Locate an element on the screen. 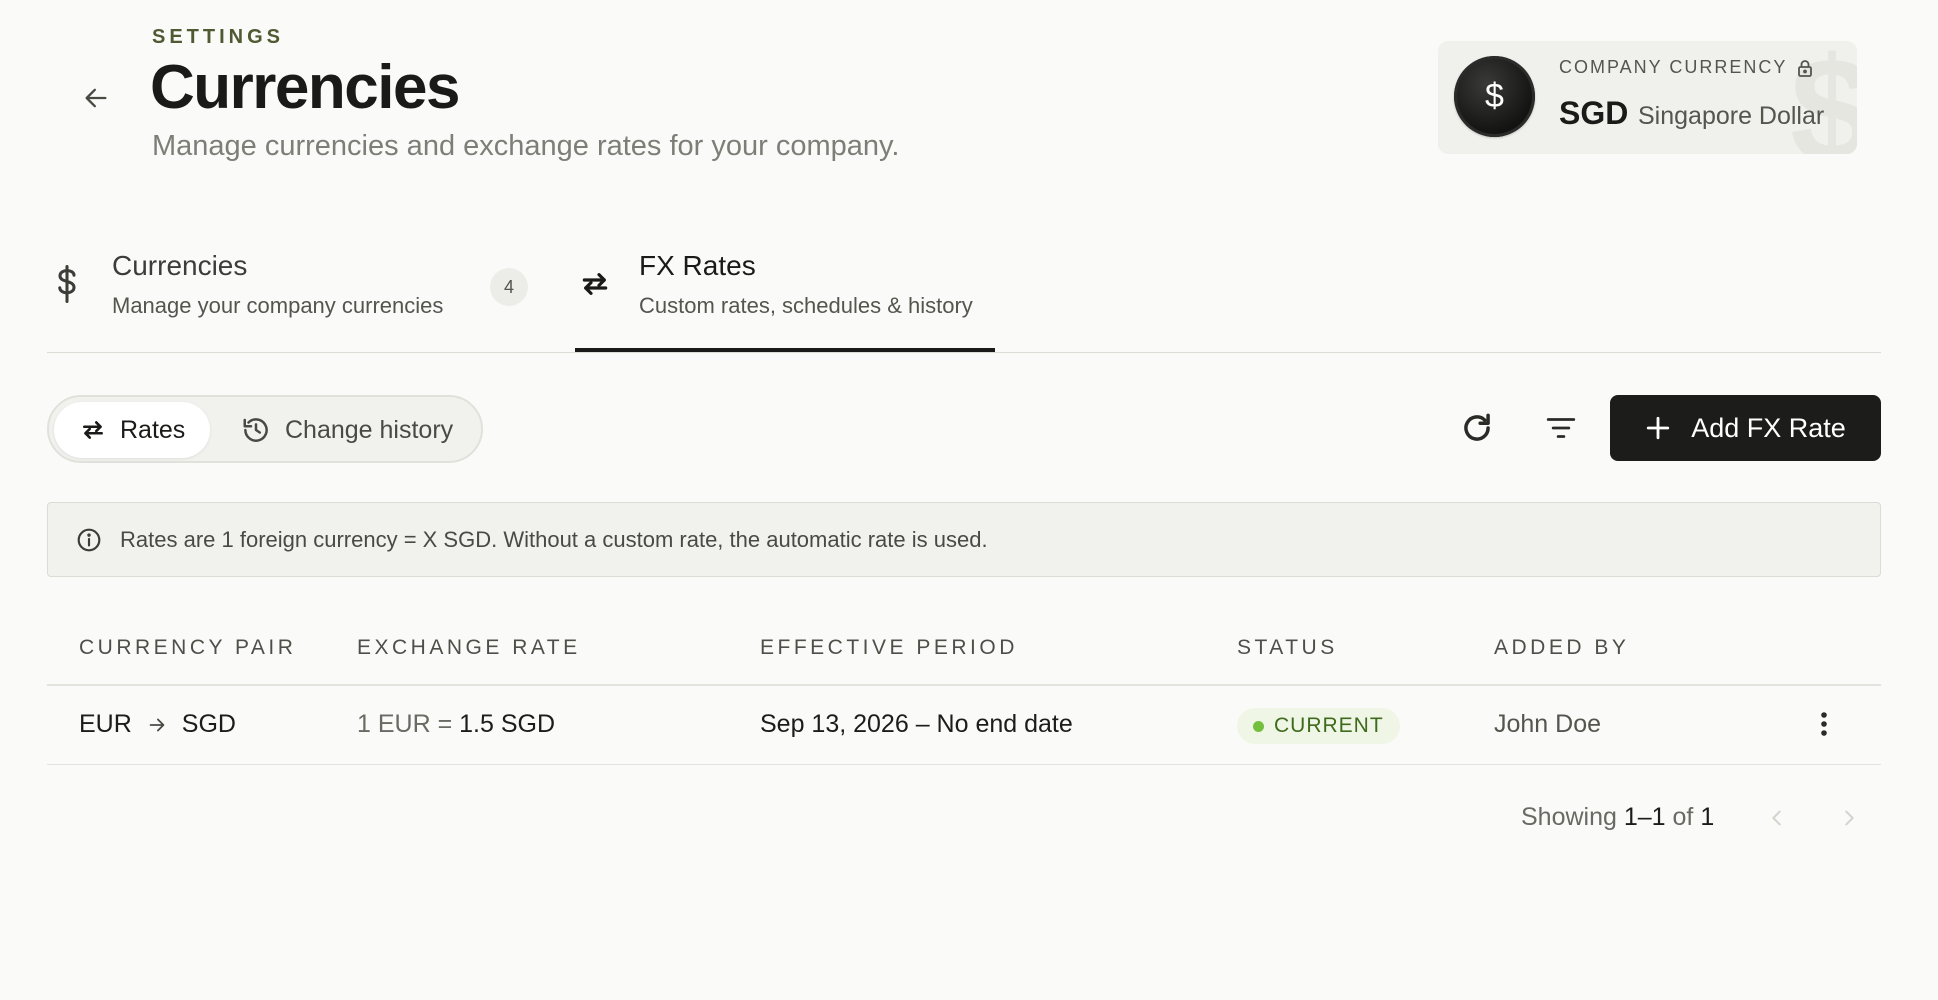 This screenshot has height=1000, width=1938. currency-pair: EUR SGD is located at coordinates (157, 724).